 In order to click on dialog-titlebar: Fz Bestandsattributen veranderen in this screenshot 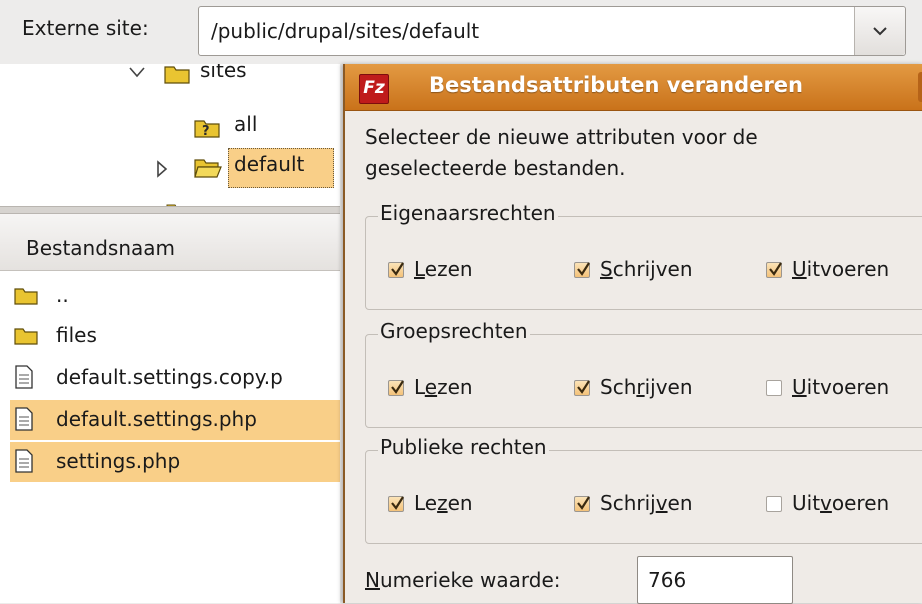, I will do `click(633, 87)`.